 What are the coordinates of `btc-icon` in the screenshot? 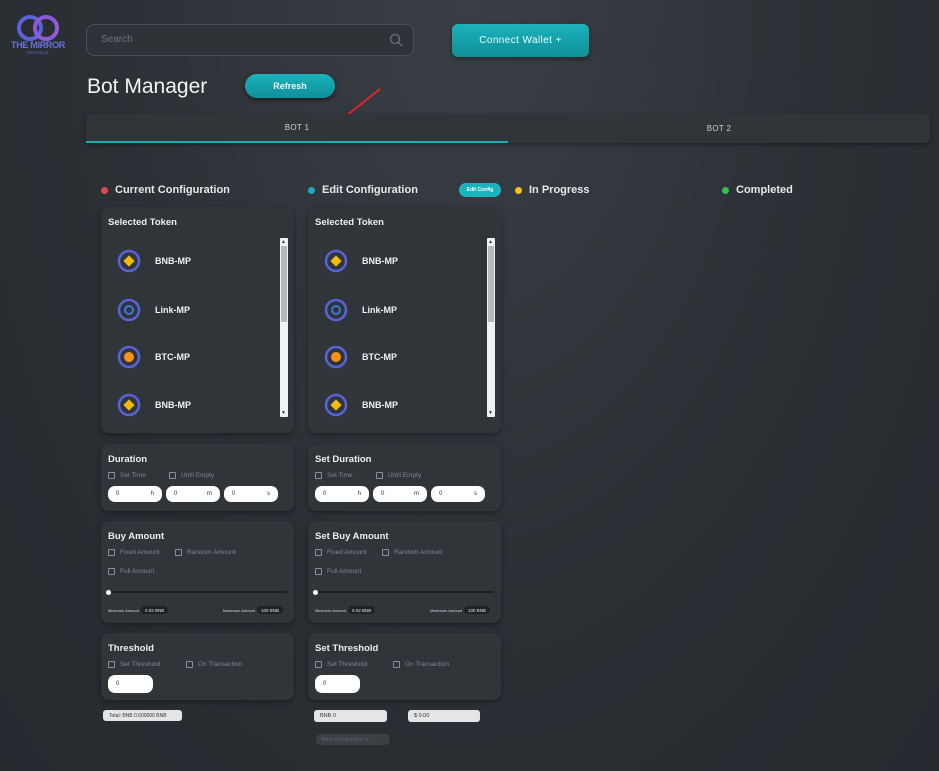 It's located at (336, 357).